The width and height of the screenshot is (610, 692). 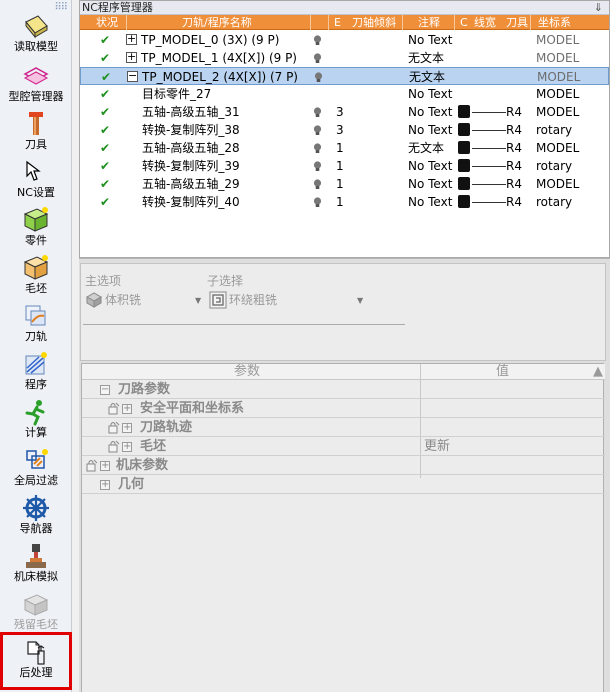 I want to click on param-row: + 机床参数, so click(x=343, y=465).